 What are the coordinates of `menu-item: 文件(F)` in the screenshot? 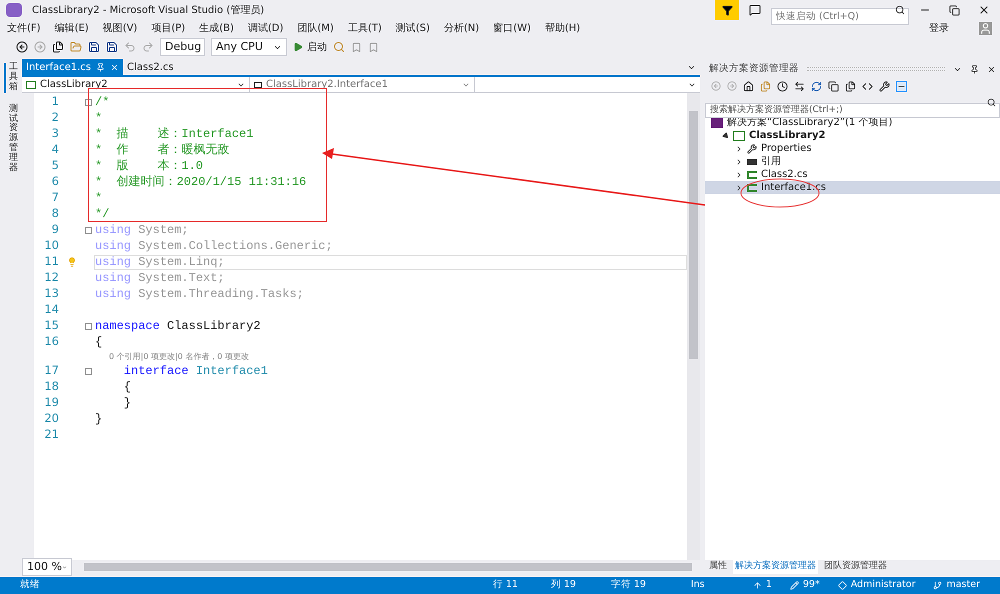 It's located at (24, 28).